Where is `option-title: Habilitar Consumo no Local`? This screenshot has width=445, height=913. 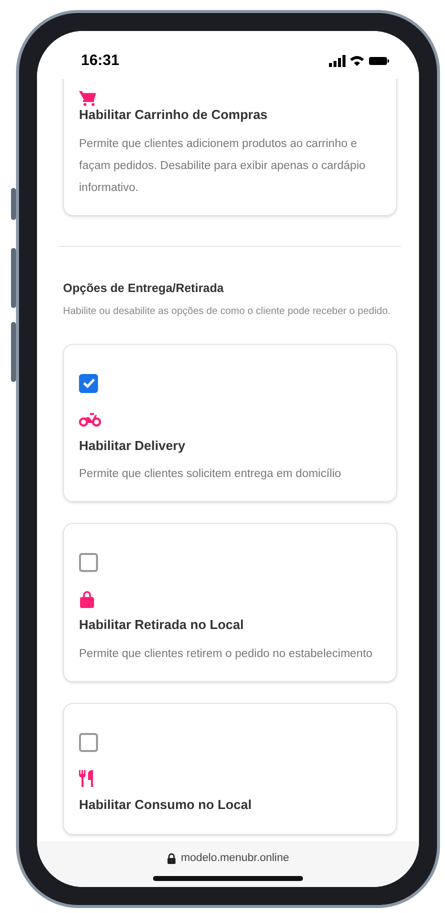 option-title: Habilitar Consumo no Local is located at coordinates (166, 805).